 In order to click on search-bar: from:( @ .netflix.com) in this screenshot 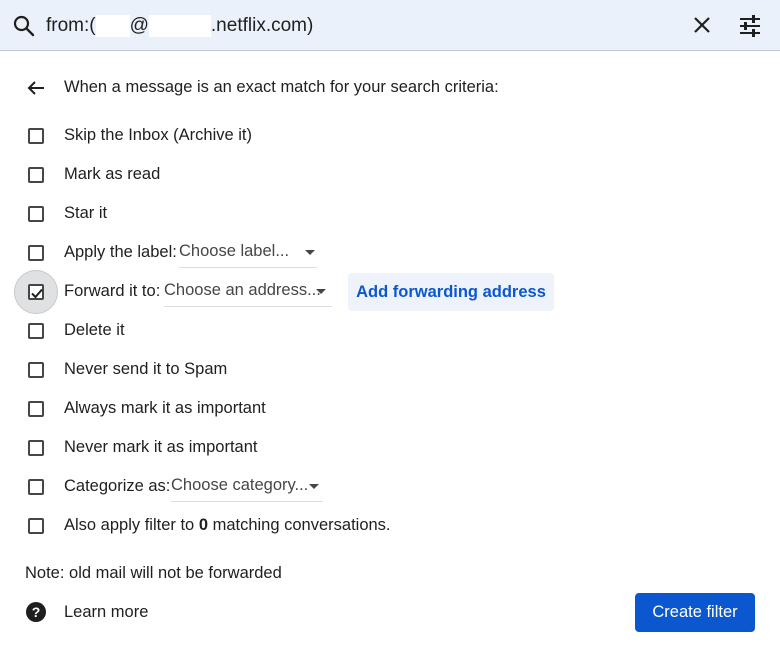, I will do `click(390, 25)`.